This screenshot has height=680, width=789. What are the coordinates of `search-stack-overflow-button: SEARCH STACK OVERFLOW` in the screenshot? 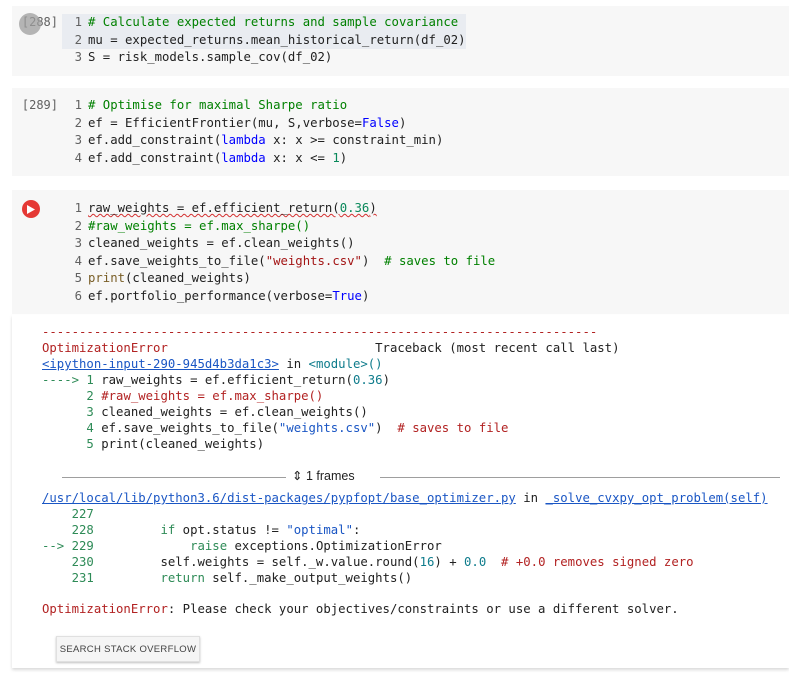 It's located at (128, 649).